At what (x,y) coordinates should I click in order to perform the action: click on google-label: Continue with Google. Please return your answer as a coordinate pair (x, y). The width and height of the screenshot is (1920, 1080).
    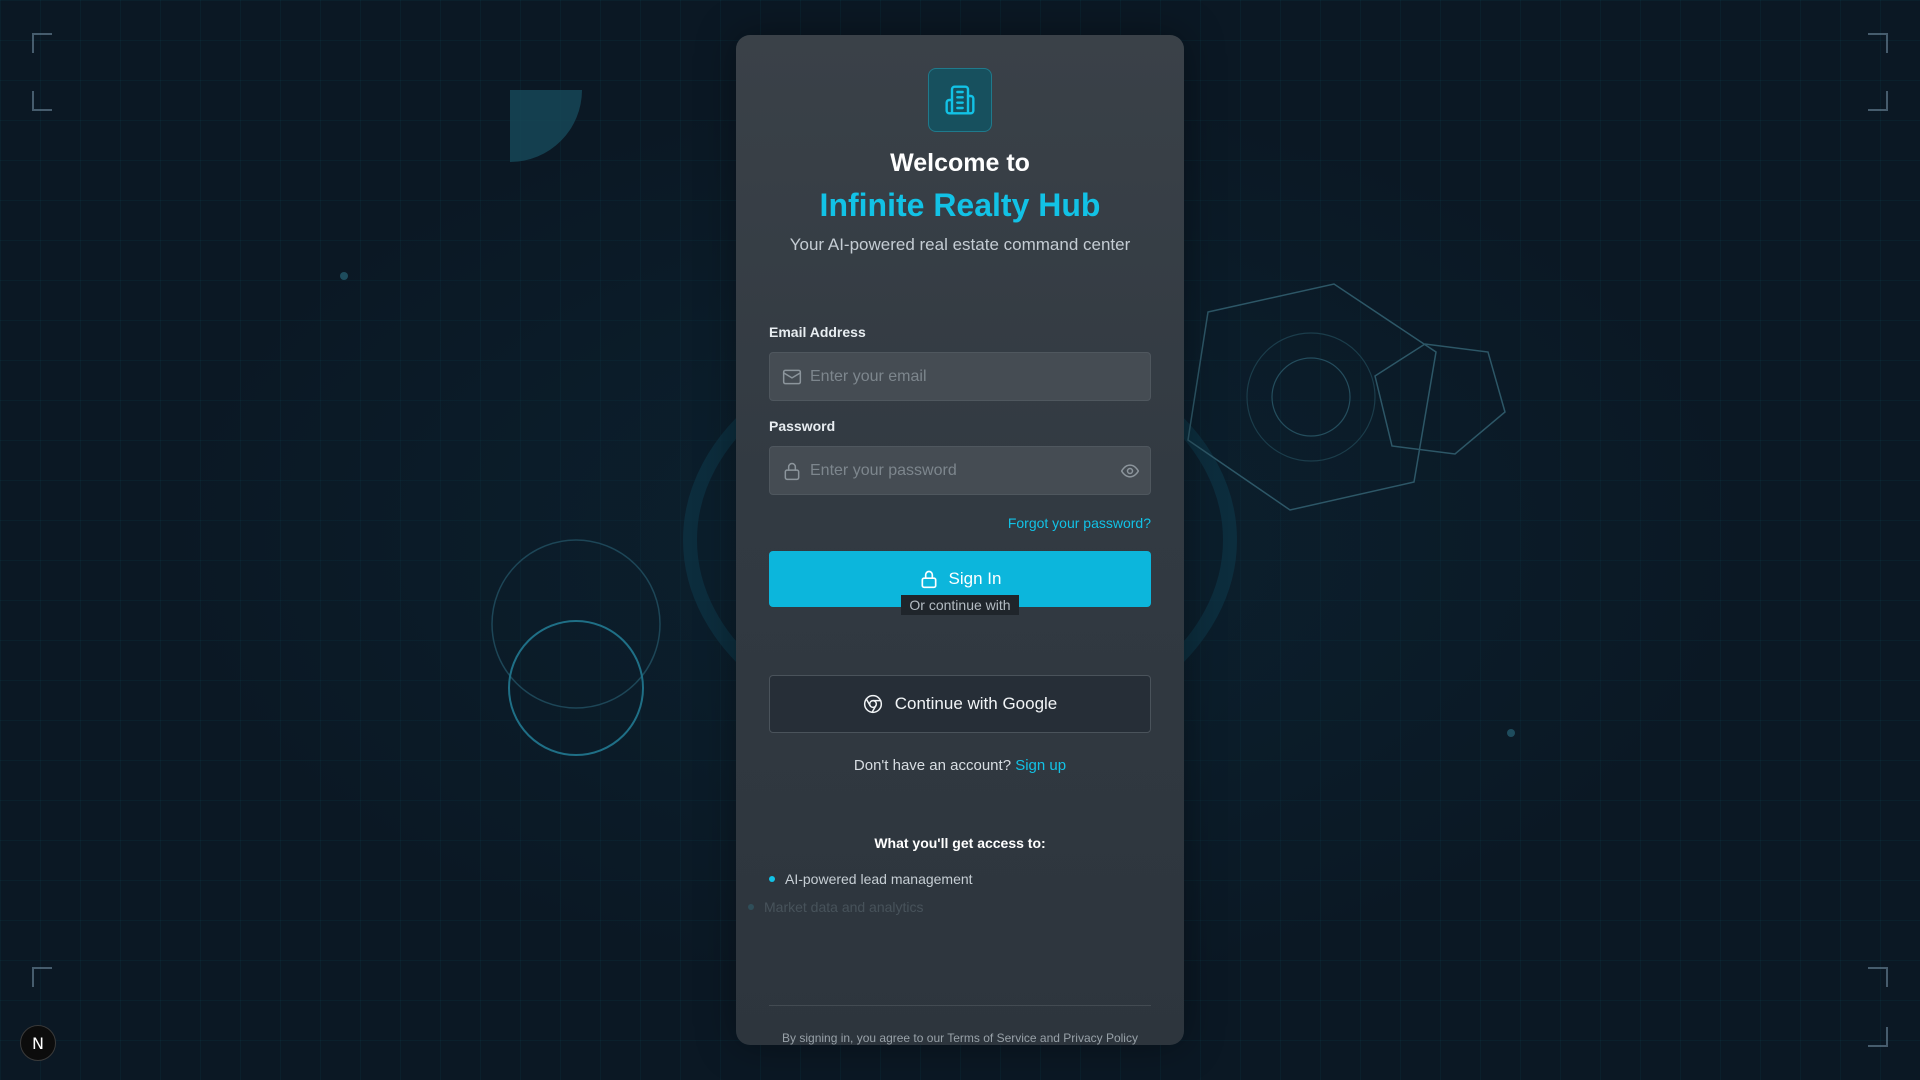
    Looking at the image, I should click on (976, 703).